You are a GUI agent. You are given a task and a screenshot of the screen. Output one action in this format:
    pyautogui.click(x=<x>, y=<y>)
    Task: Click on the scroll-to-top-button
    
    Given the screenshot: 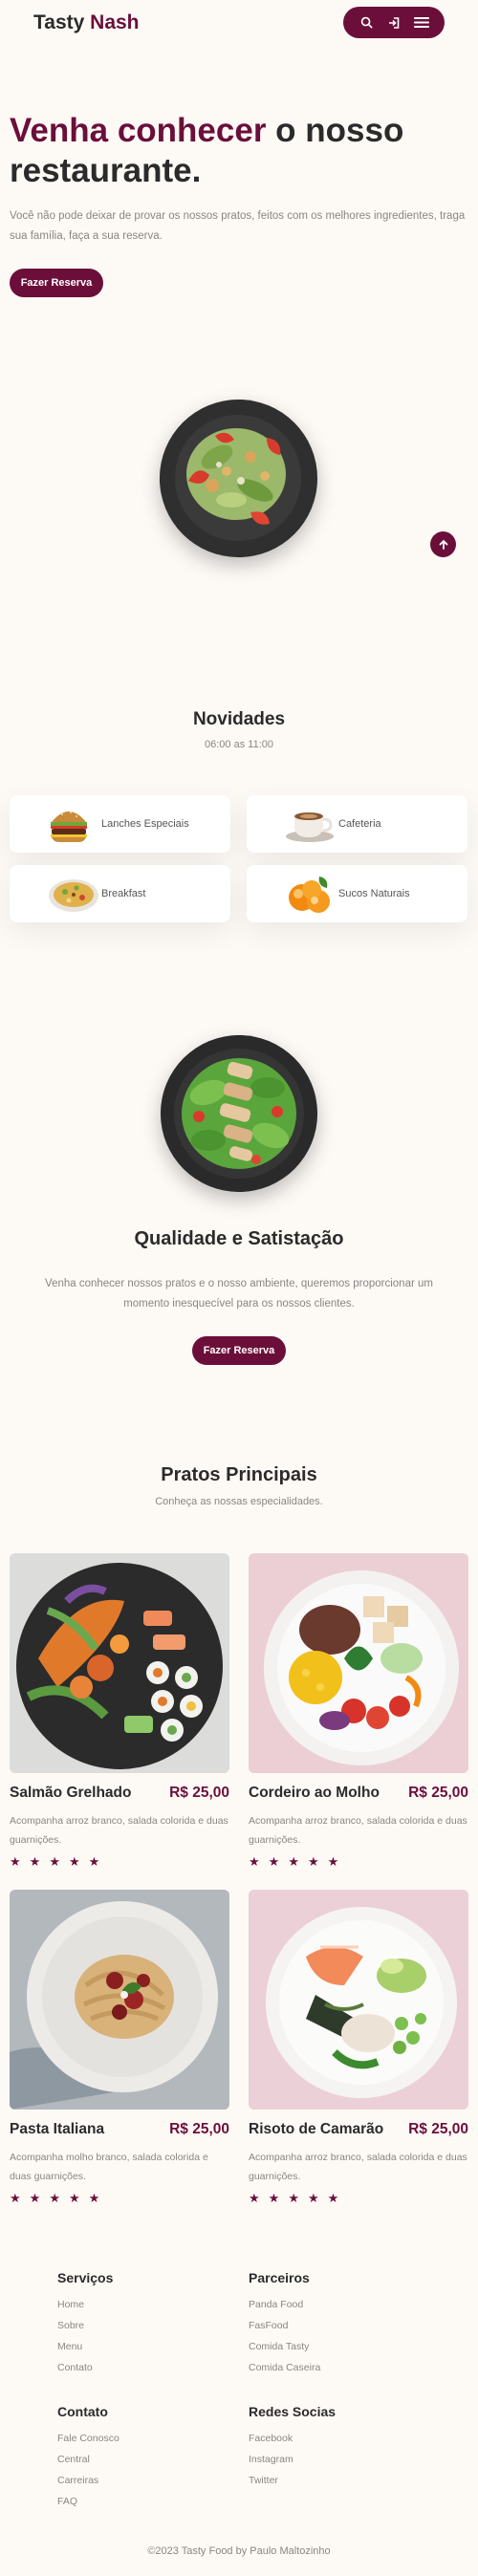 What is the action you would take?
    pyautogui.click(x=443, y=544)
    